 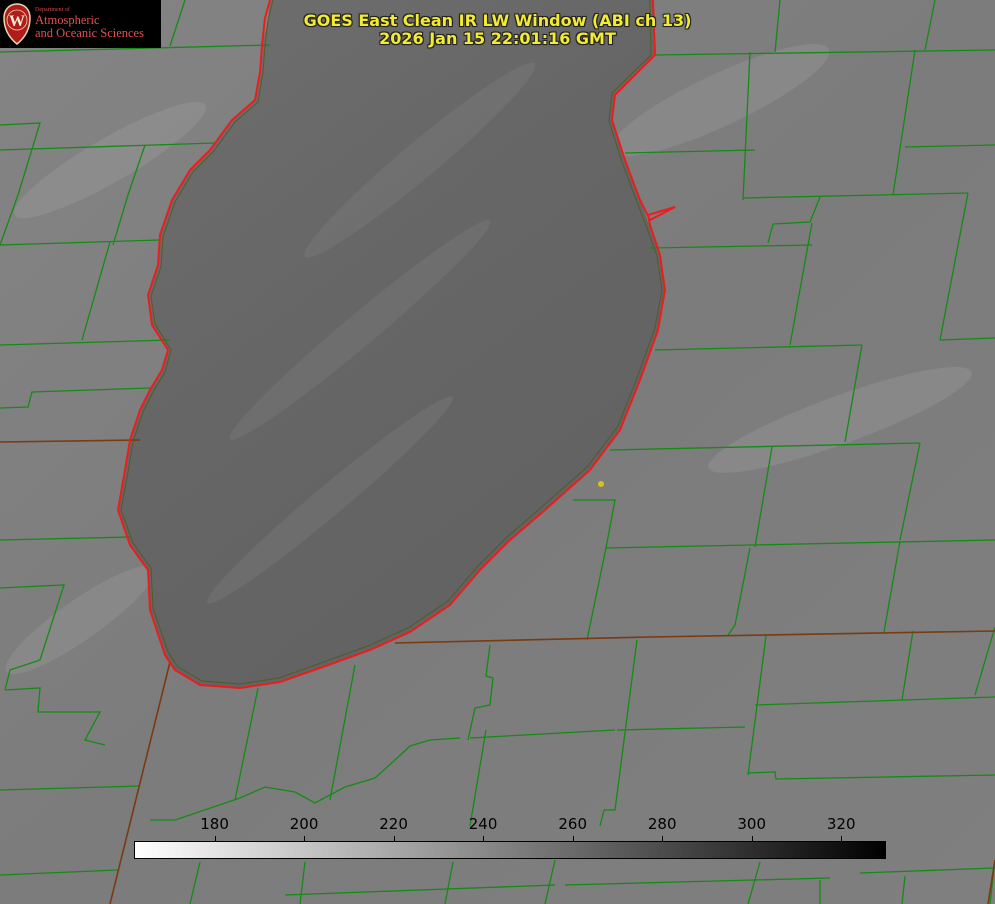 What do you see at coordinates (601, 484) in the screenshot?
I see `station-marker` at bounding box center [601, 484].